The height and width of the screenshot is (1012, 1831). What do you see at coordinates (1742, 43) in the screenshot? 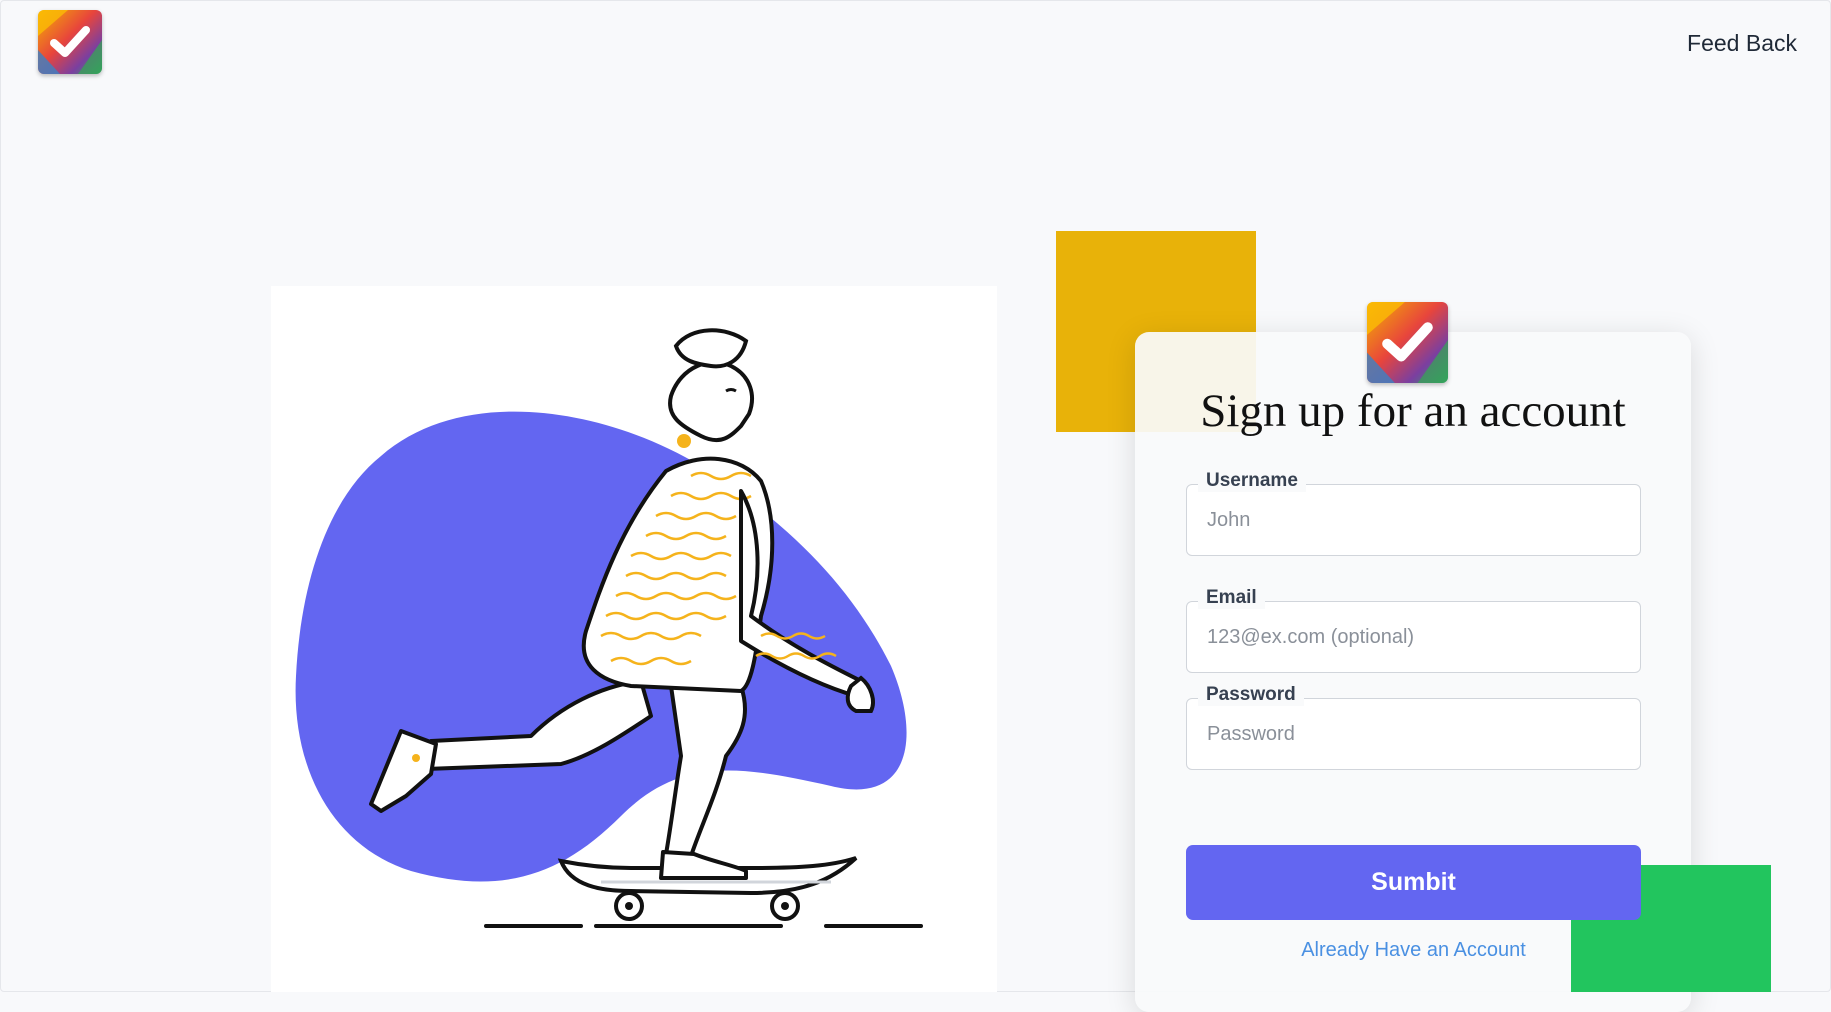
I see `feedback-link: Feed Back` at bounding box center [1742, 43].